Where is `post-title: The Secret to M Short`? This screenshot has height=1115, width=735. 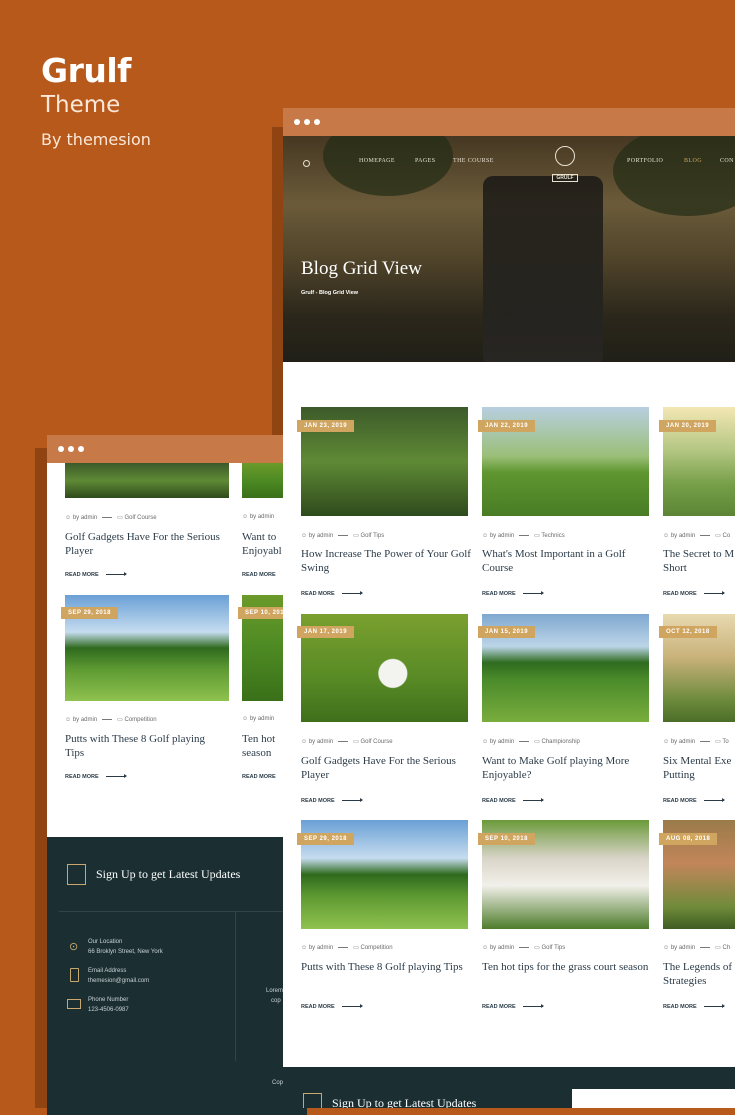 post-title: The Secret to M Short is located at coordinates (699, 561).